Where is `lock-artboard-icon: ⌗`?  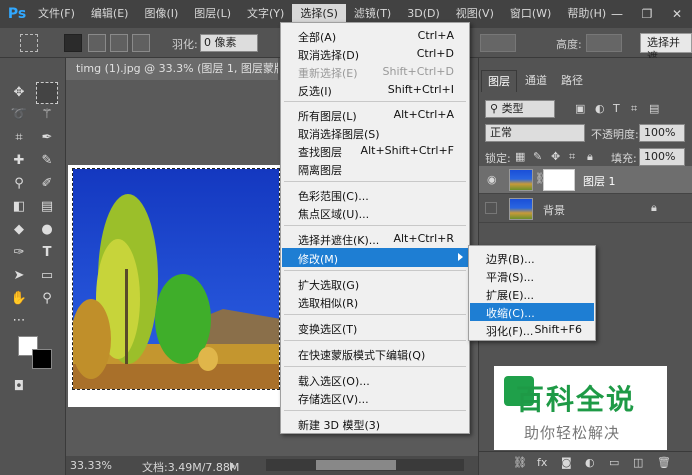
lock-artboard-icon: ⌗ is located at coordinates (572, 157).